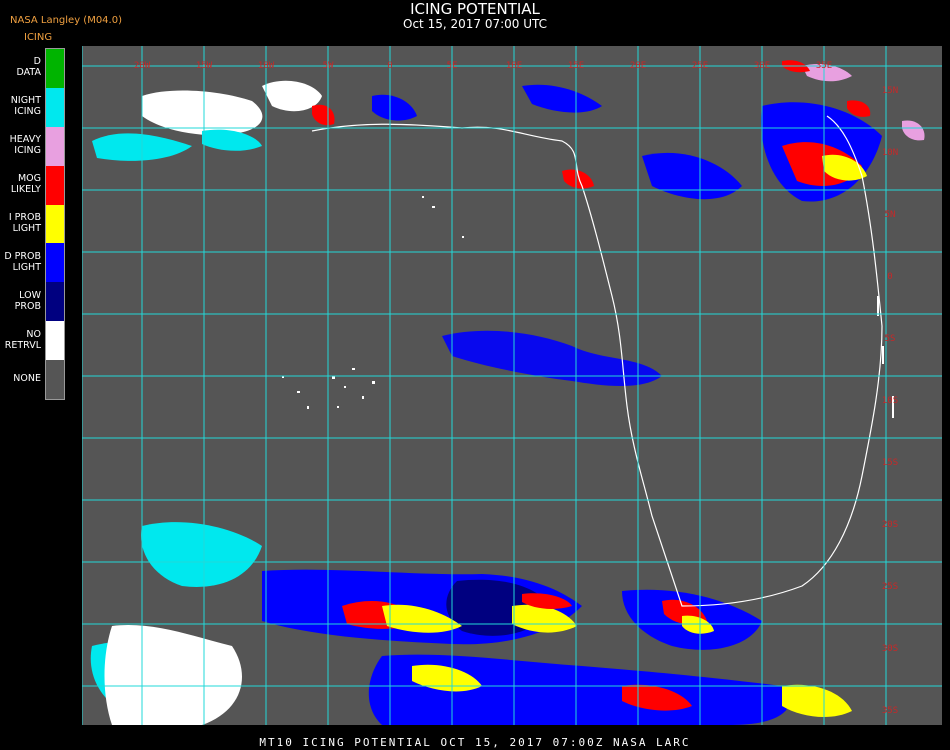 This screenshot has height=750, width=950. What do you see at coordinates (890, 339) in the screenshot?
I see `latitude-label: 5S` at bounding box center [890, 339].